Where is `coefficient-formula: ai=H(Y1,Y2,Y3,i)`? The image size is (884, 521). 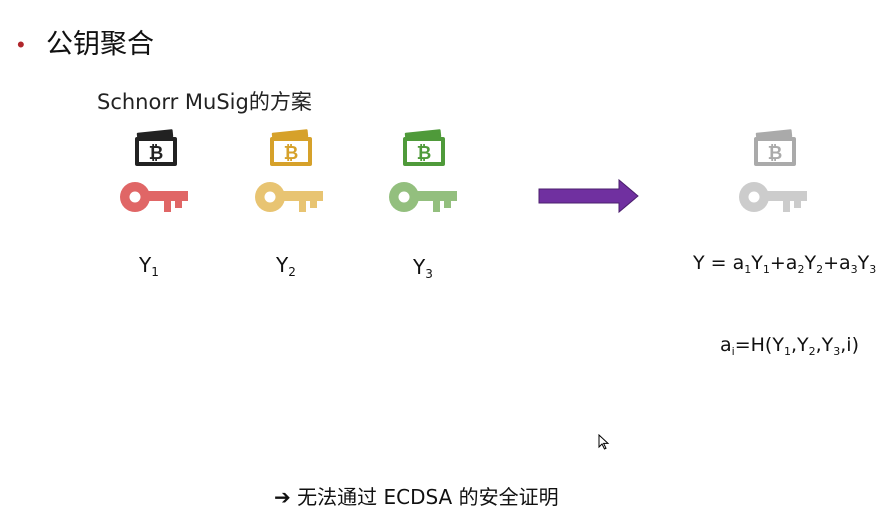 coefficient-formula: ai=H(Y1,Y2,Y3,i) is located at coordinates (789, 346).